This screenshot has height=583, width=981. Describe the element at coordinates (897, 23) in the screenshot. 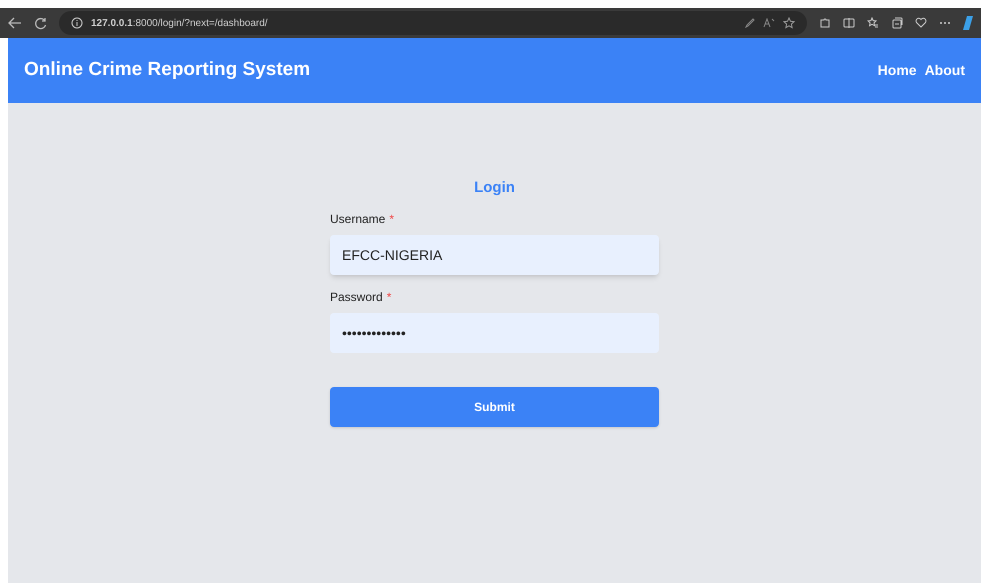

I see `collections-icon` at that location.